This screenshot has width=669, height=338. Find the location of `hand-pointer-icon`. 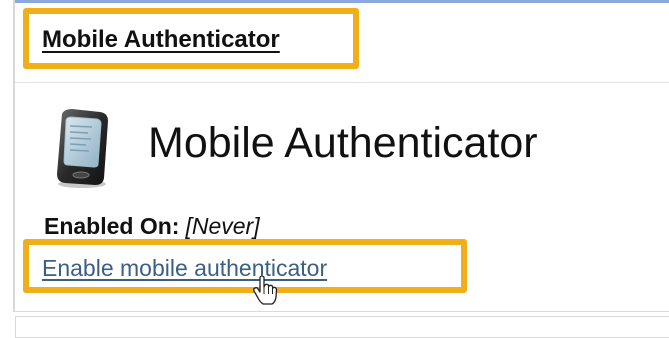

hand-pointer-icon is located at coordinates (265, 290).